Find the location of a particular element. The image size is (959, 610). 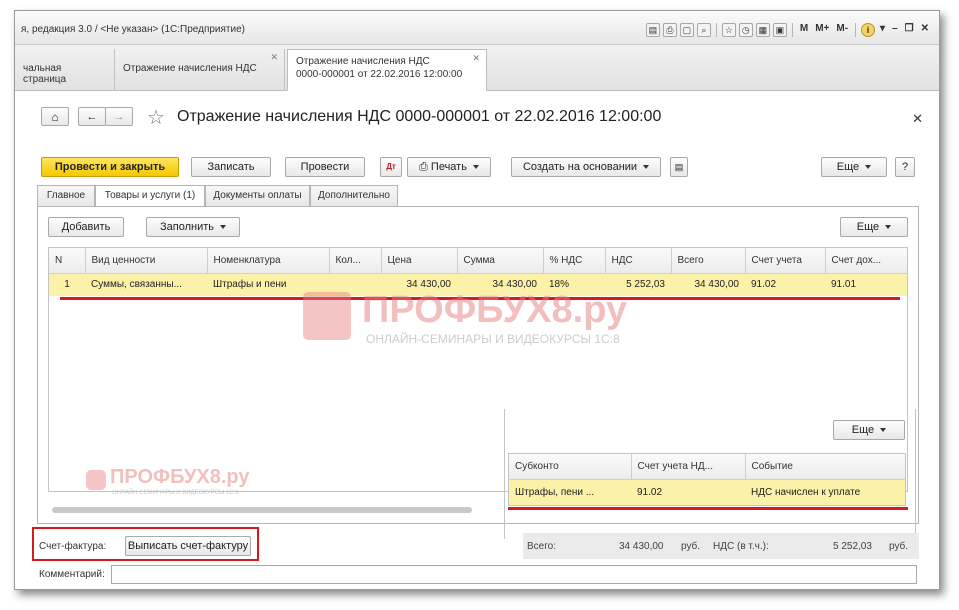

invoice-label: Счет-фактура: is located at coordinates (73, 546).